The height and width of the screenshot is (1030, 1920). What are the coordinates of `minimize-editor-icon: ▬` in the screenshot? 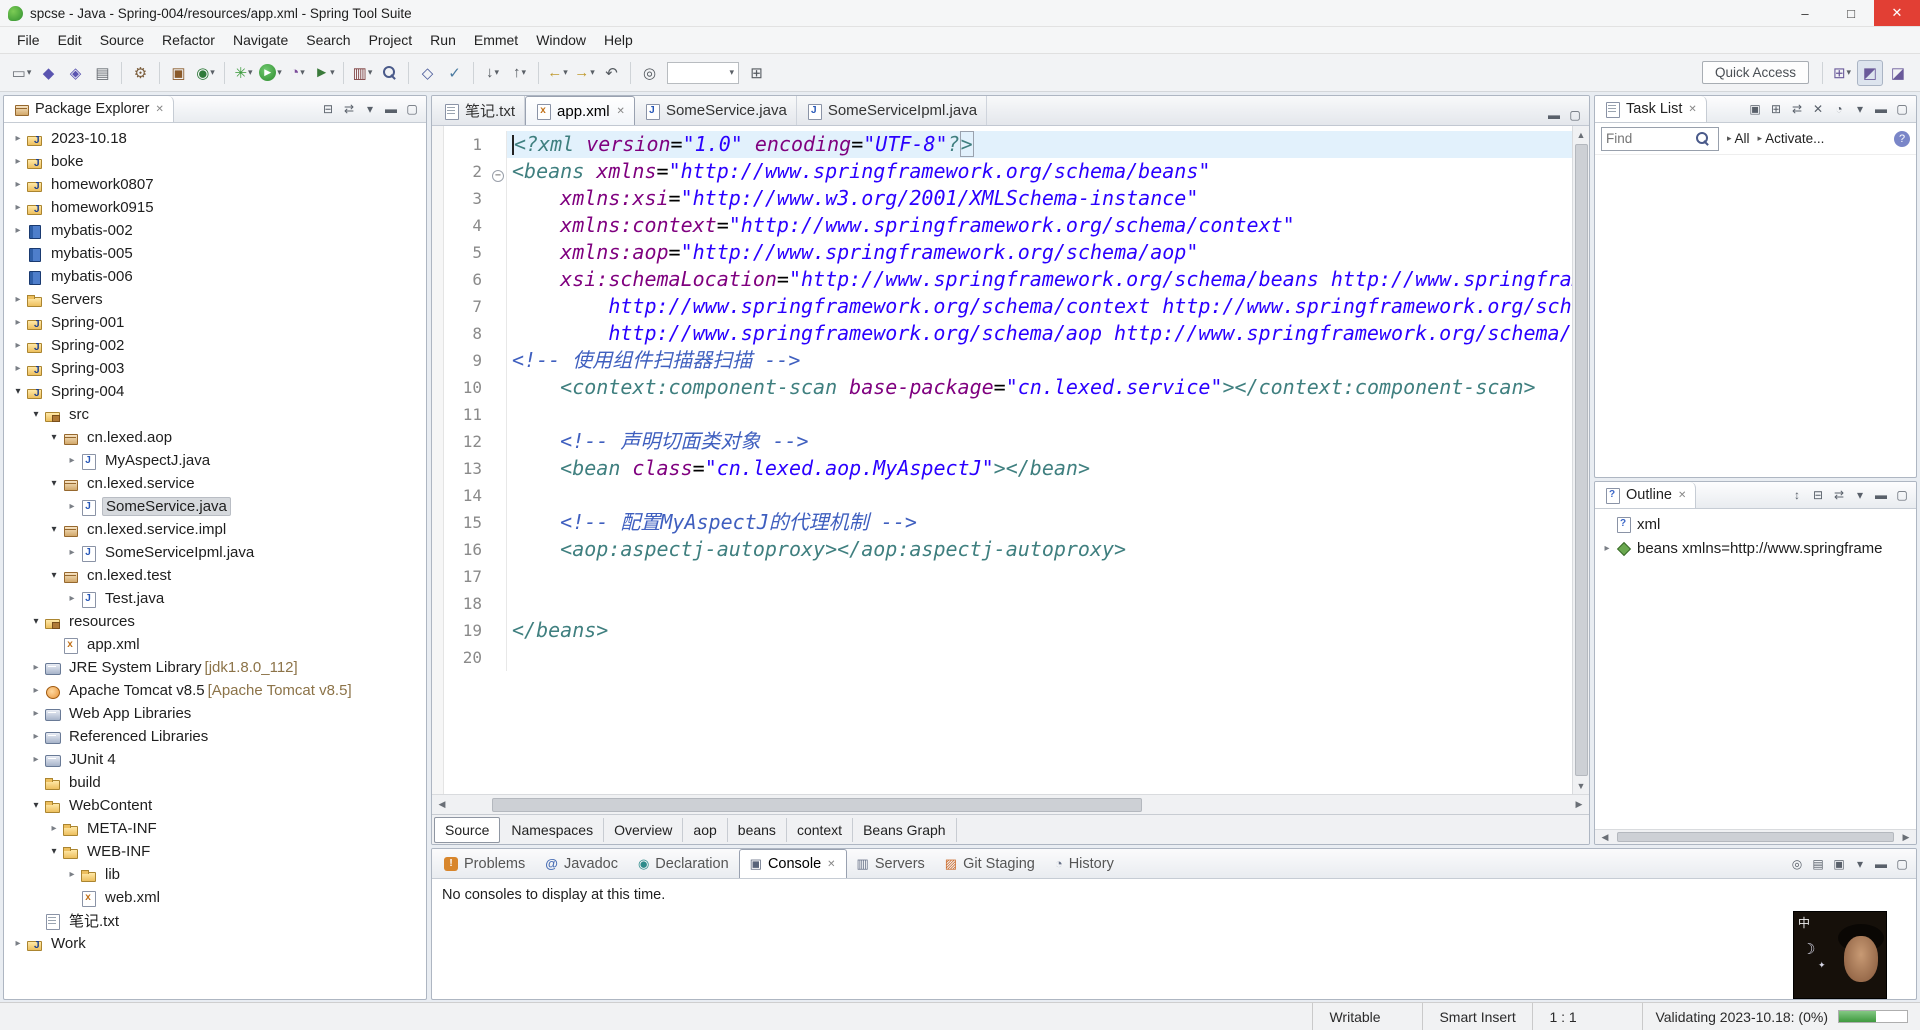 It's located at (1554, 115).